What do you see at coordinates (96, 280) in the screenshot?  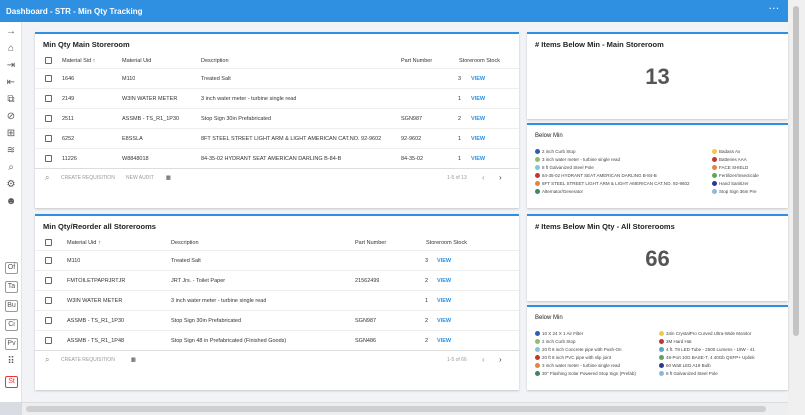 I see `cell-uid: FMTOILETPAPRJRTJR` at bounding box center [96, 280].